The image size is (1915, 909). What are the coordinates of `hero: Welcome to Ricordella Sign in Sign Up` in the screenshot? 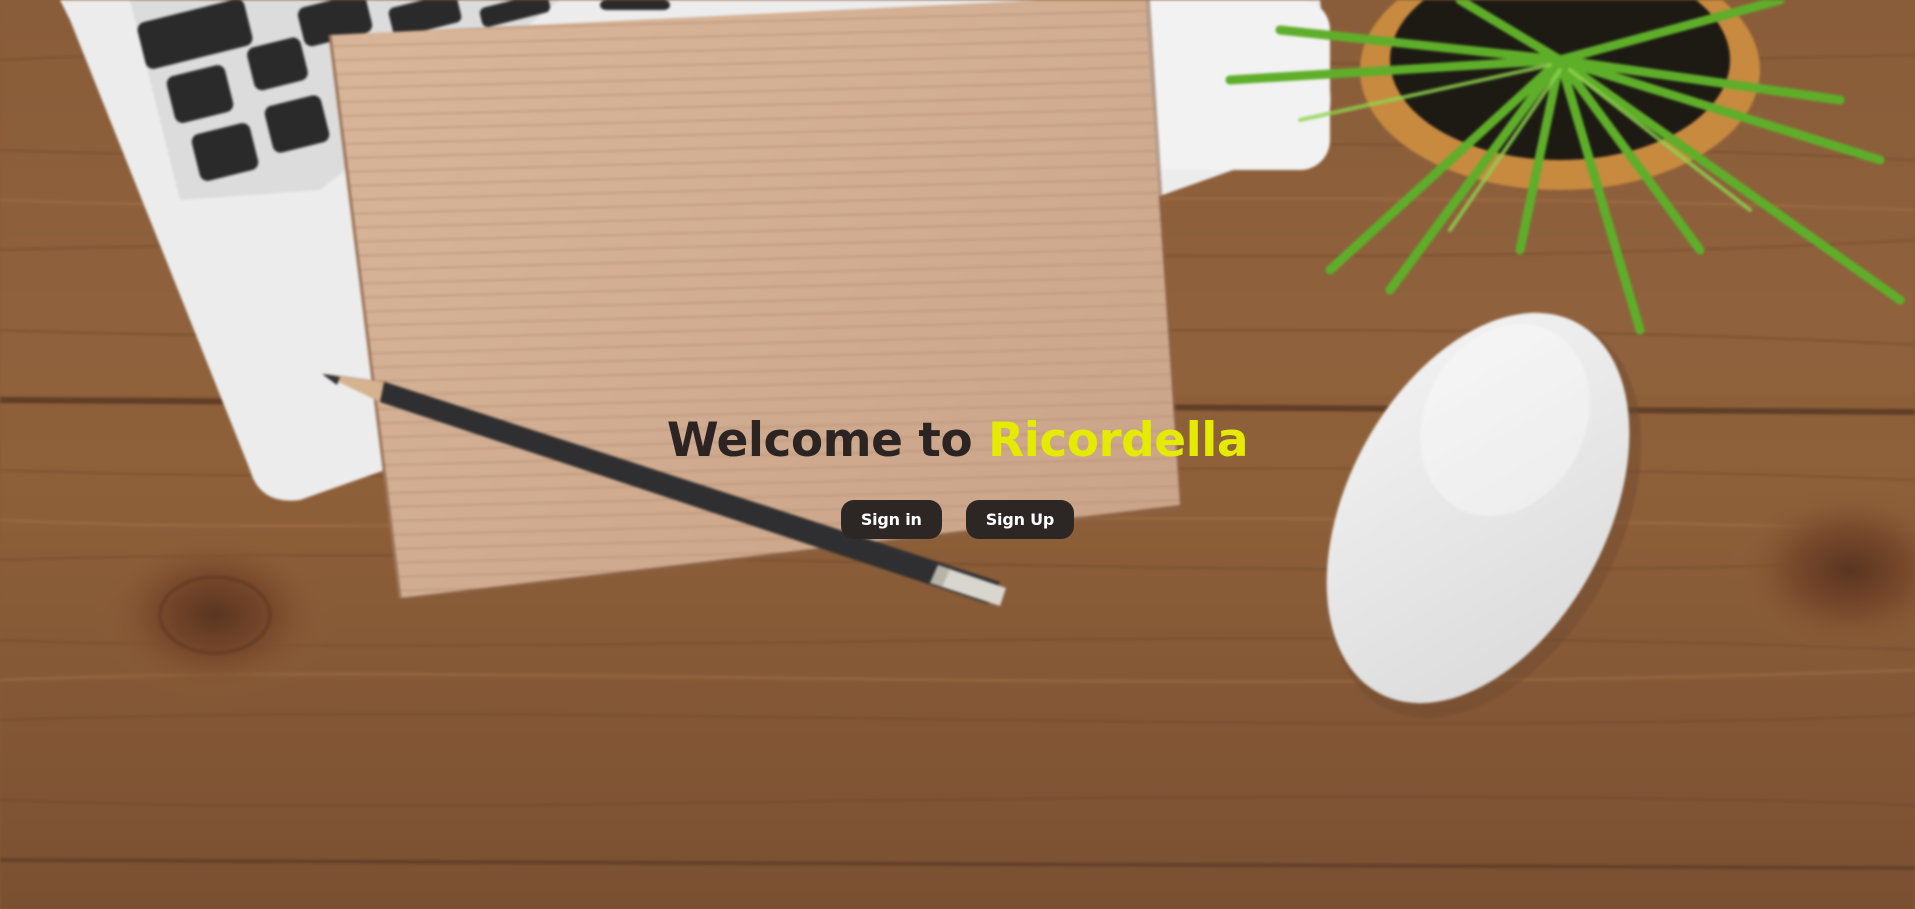 It's located at (957, 473).